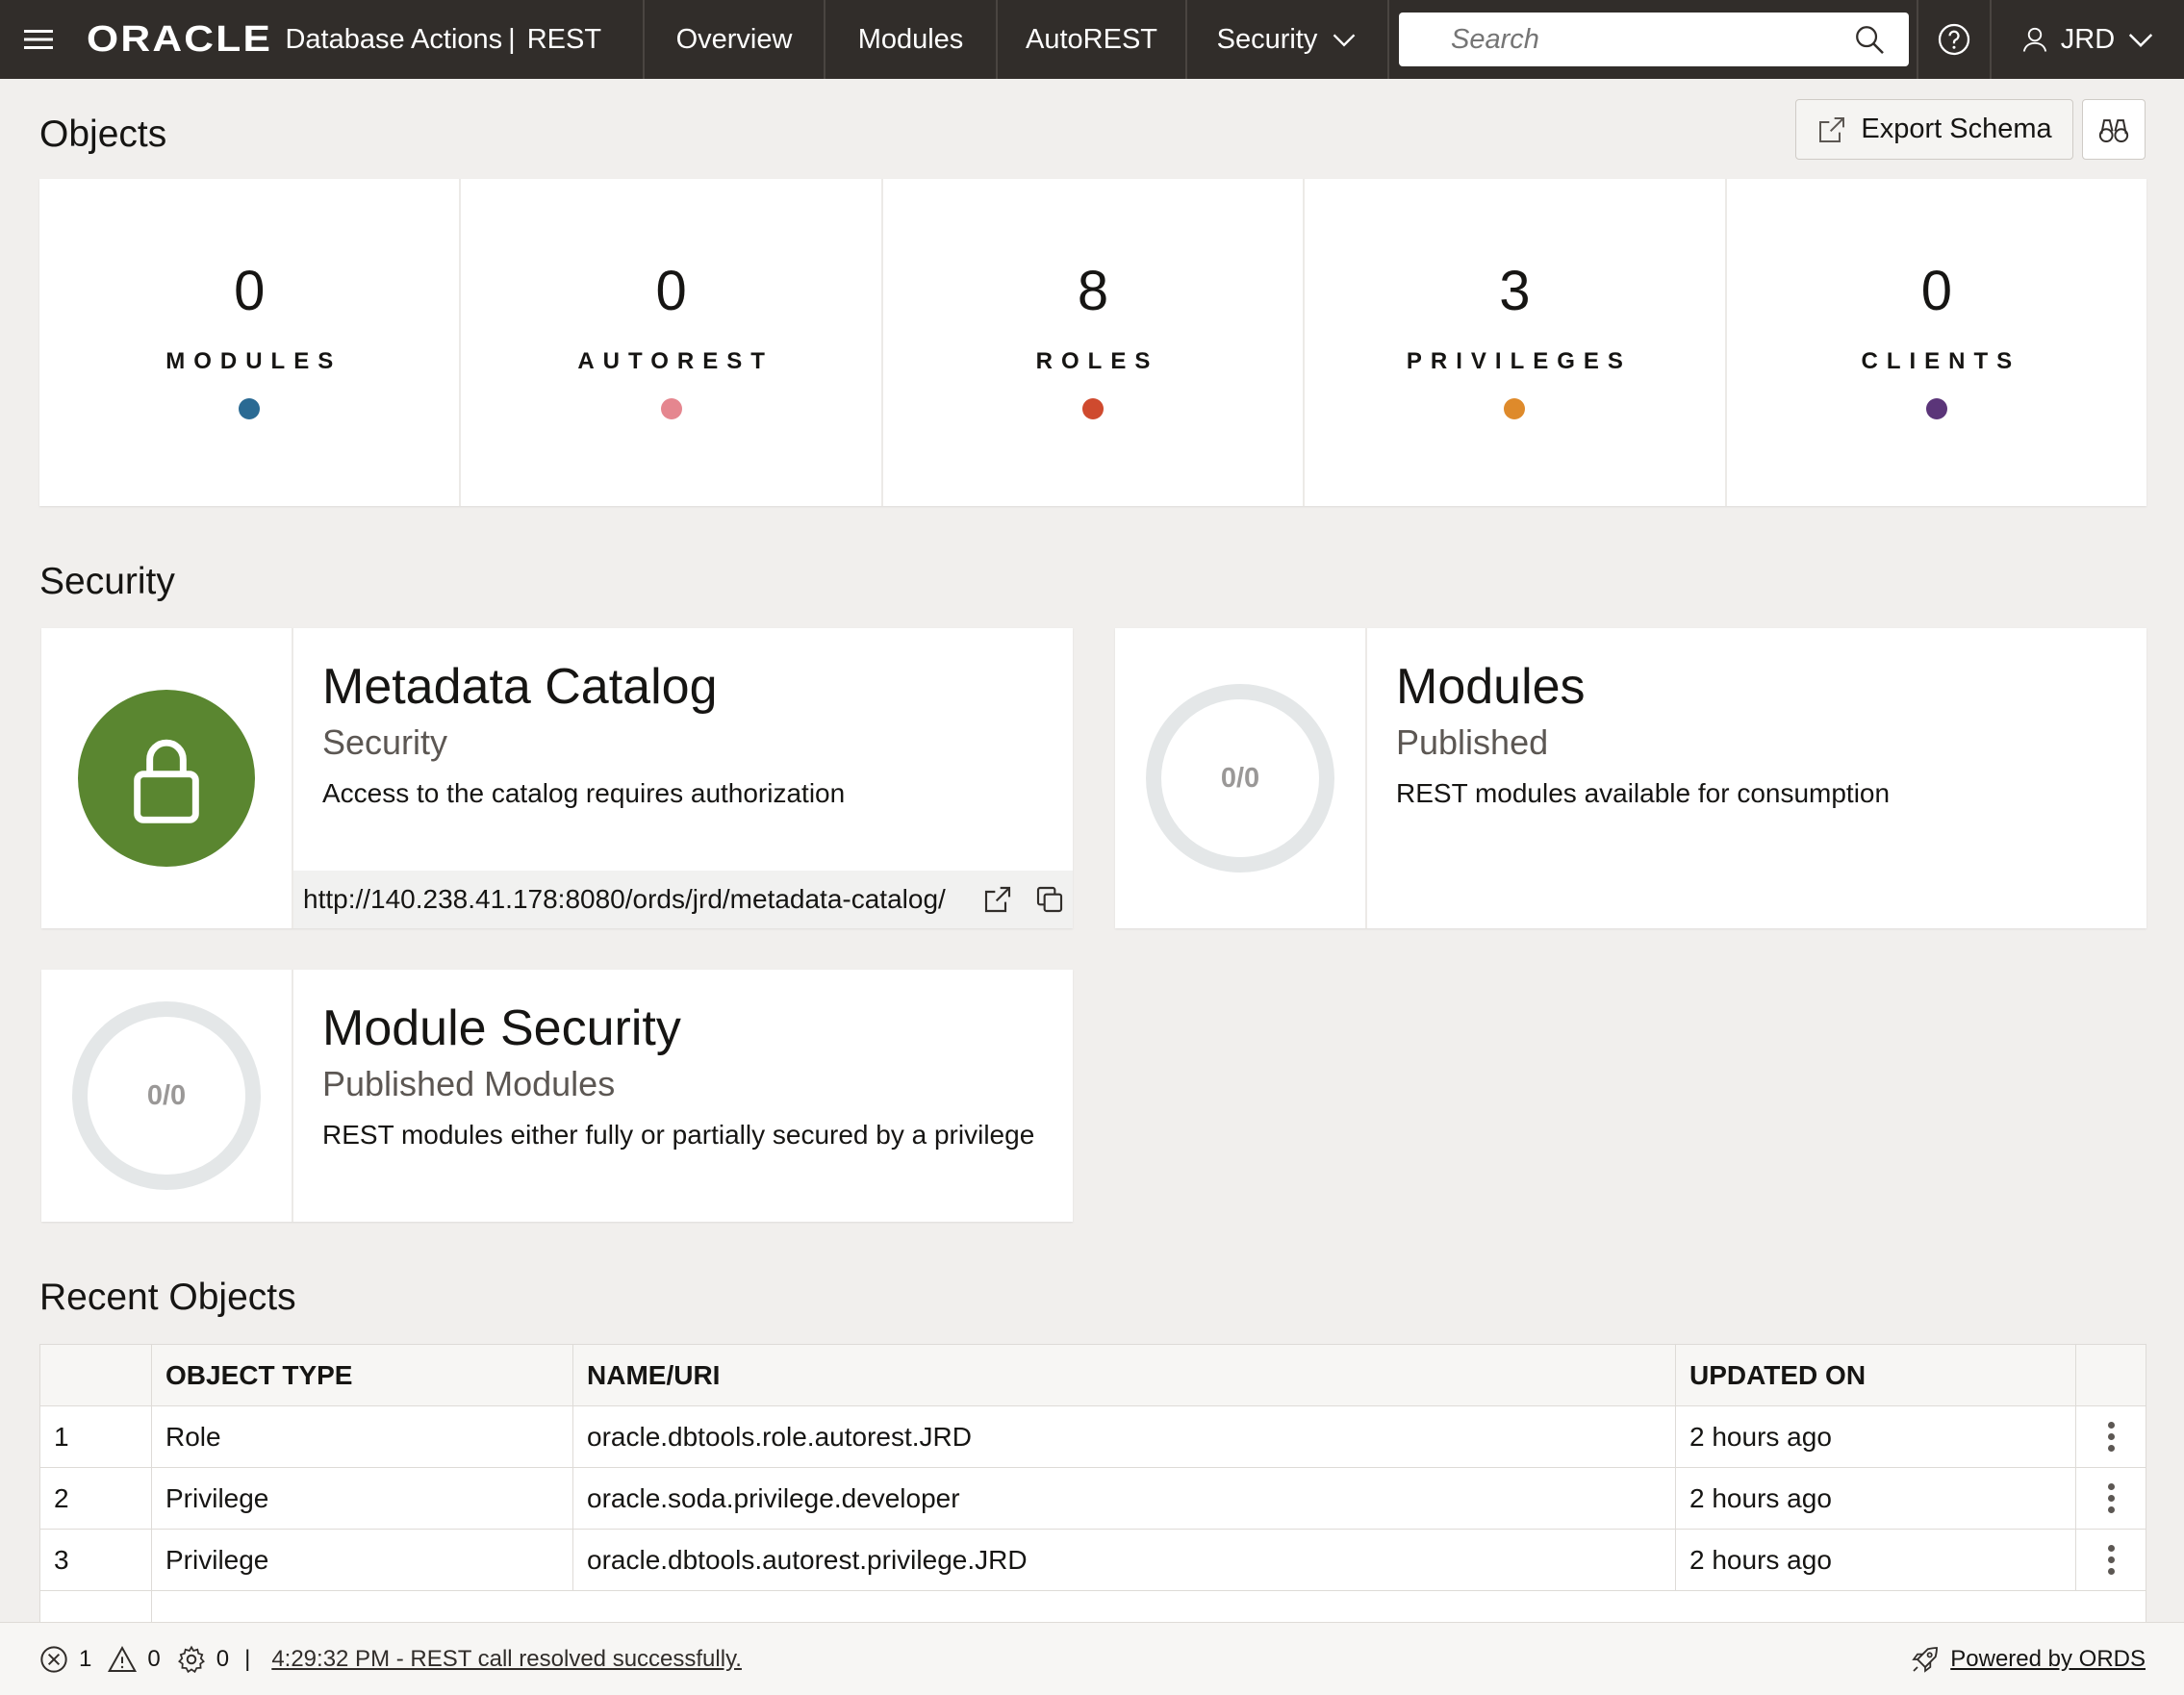  I want to click on stat-label: MODULES, so click(254, 361).